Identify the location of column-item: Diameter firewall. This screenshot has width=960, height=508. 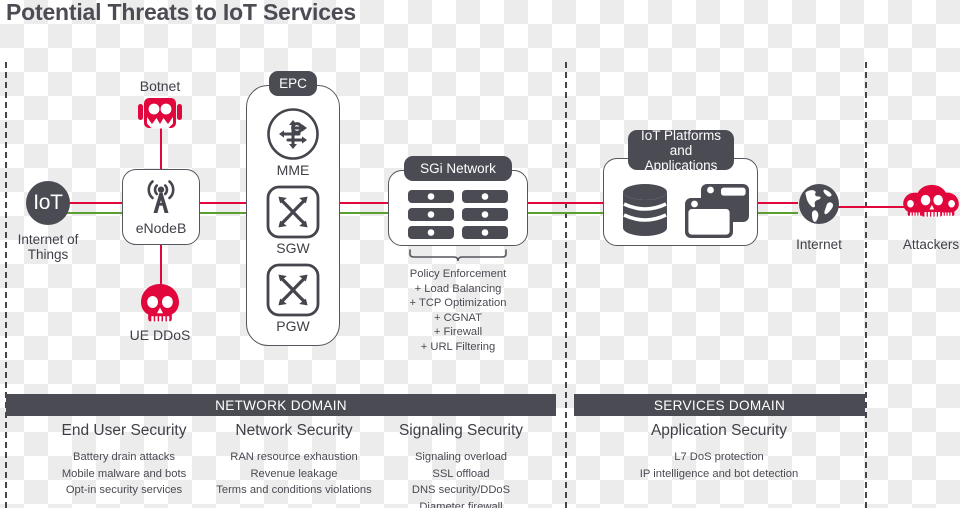
(461, 504).